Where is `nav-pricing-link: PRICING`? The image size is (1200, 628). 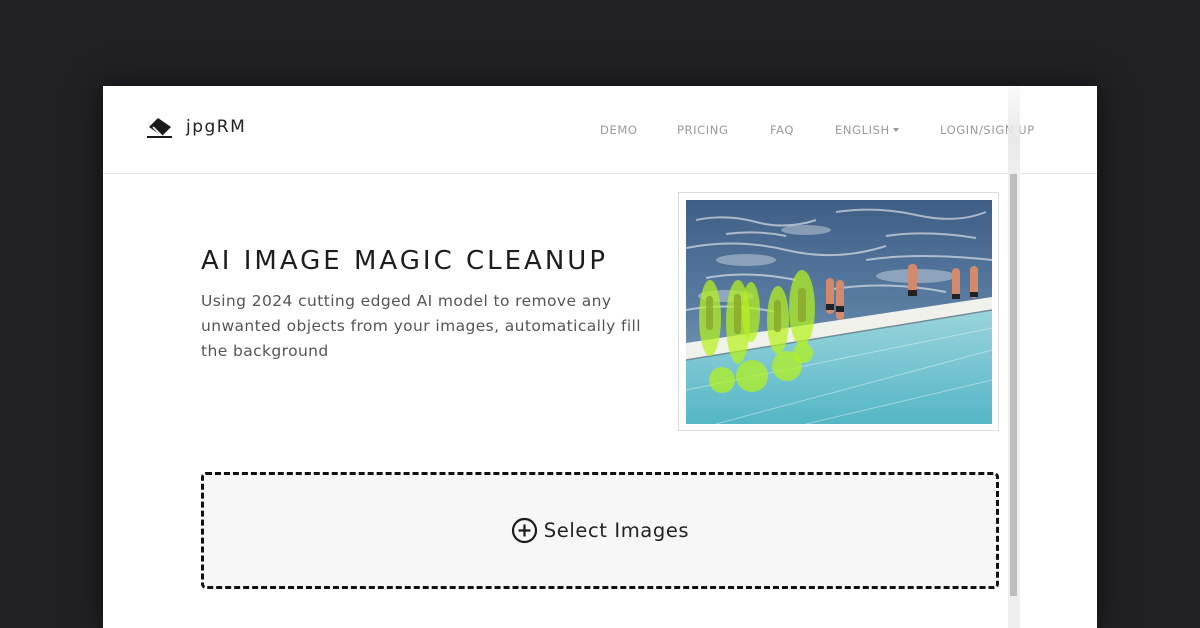 nav-pricing-link: PRICING is located at coordinates (702, 130).